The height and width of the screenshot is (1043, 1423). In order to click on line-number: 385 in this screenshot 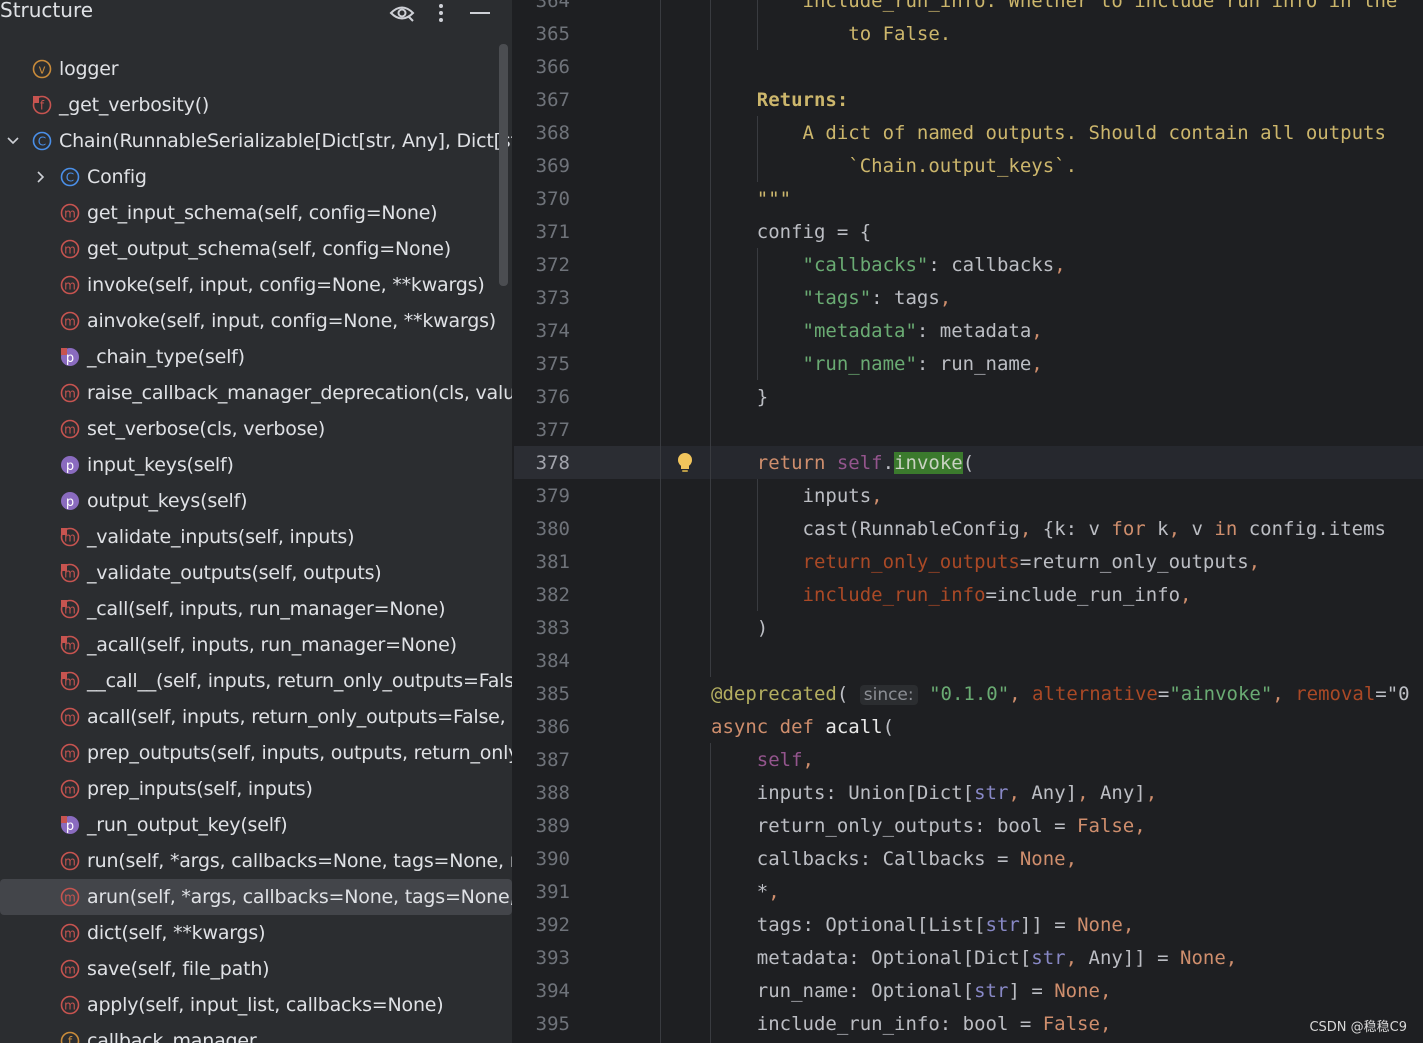, I will do `click(552, 694)`.